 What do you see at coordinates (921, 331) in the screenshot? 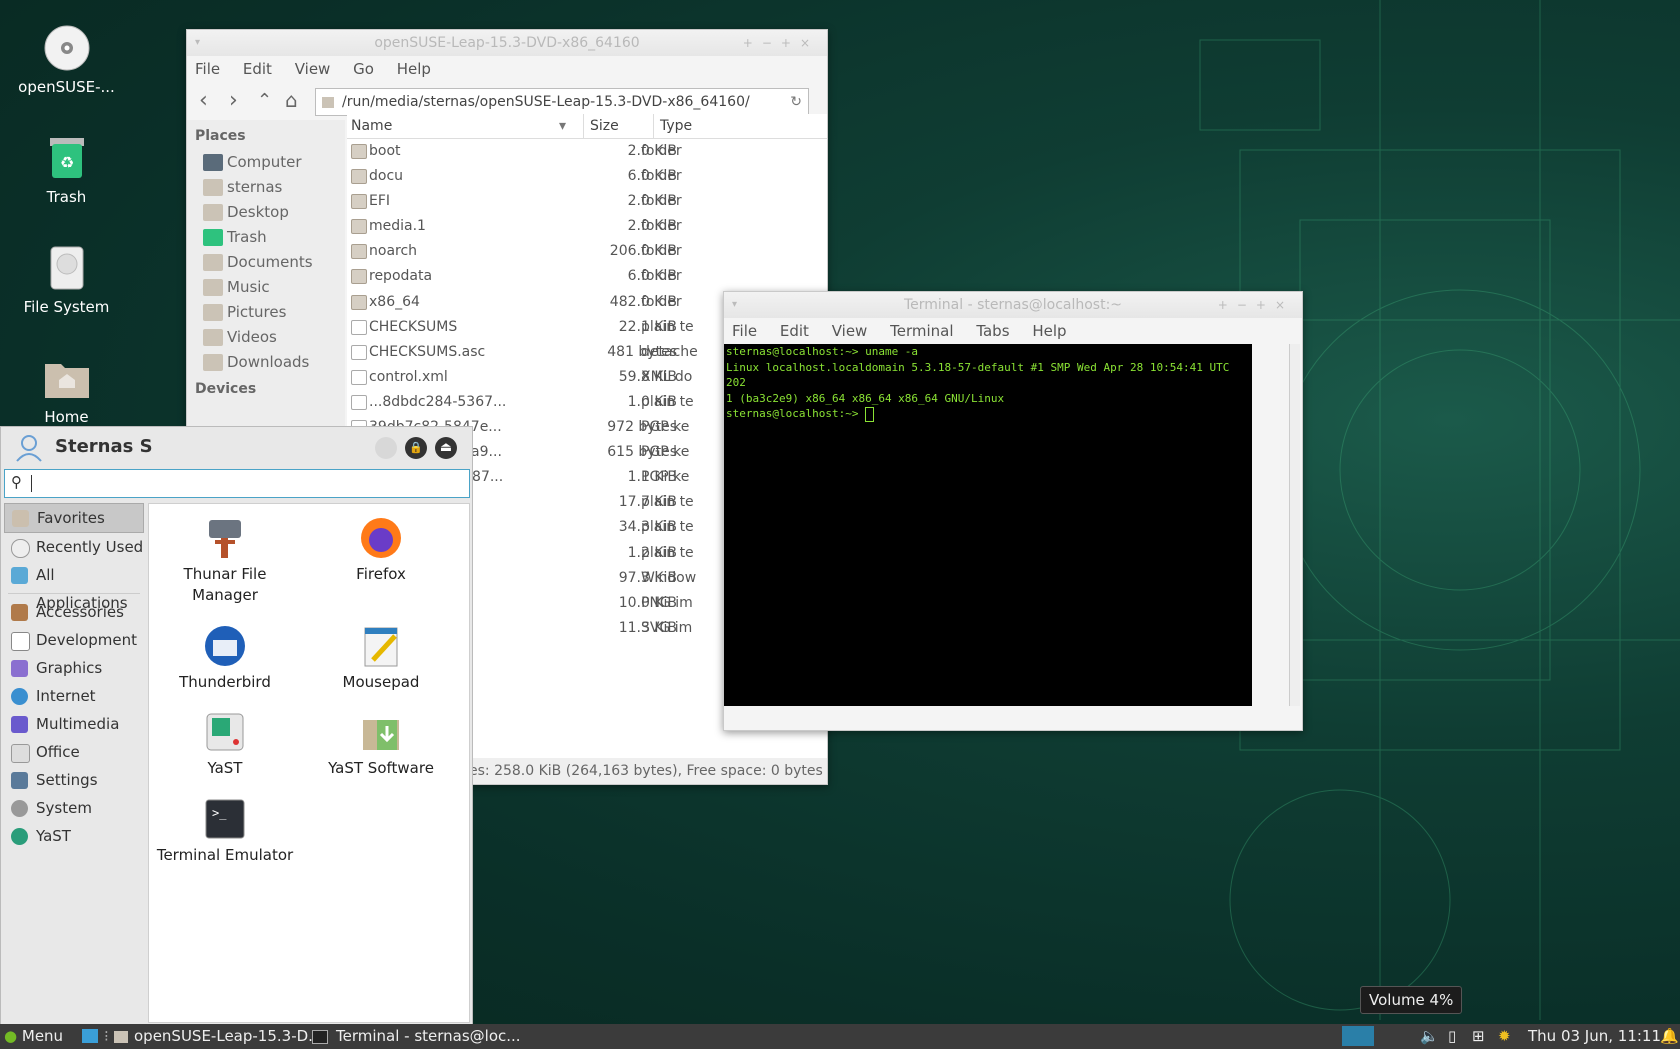
I see `menu-terminal: Terminal` at bounding box center [921, 331].